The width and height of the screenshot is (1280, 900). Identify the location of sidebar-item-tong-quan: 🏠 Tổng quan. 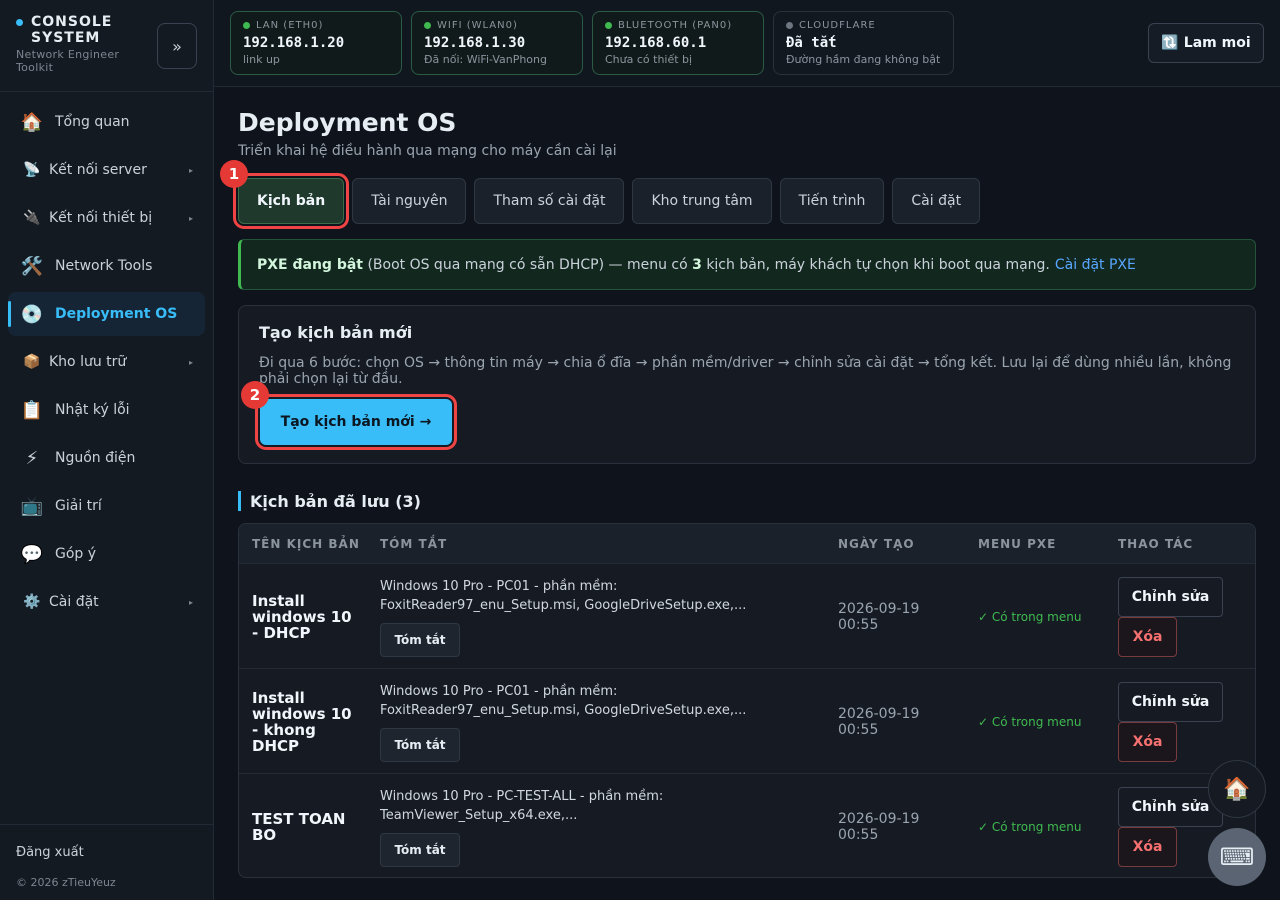
(106, 122).